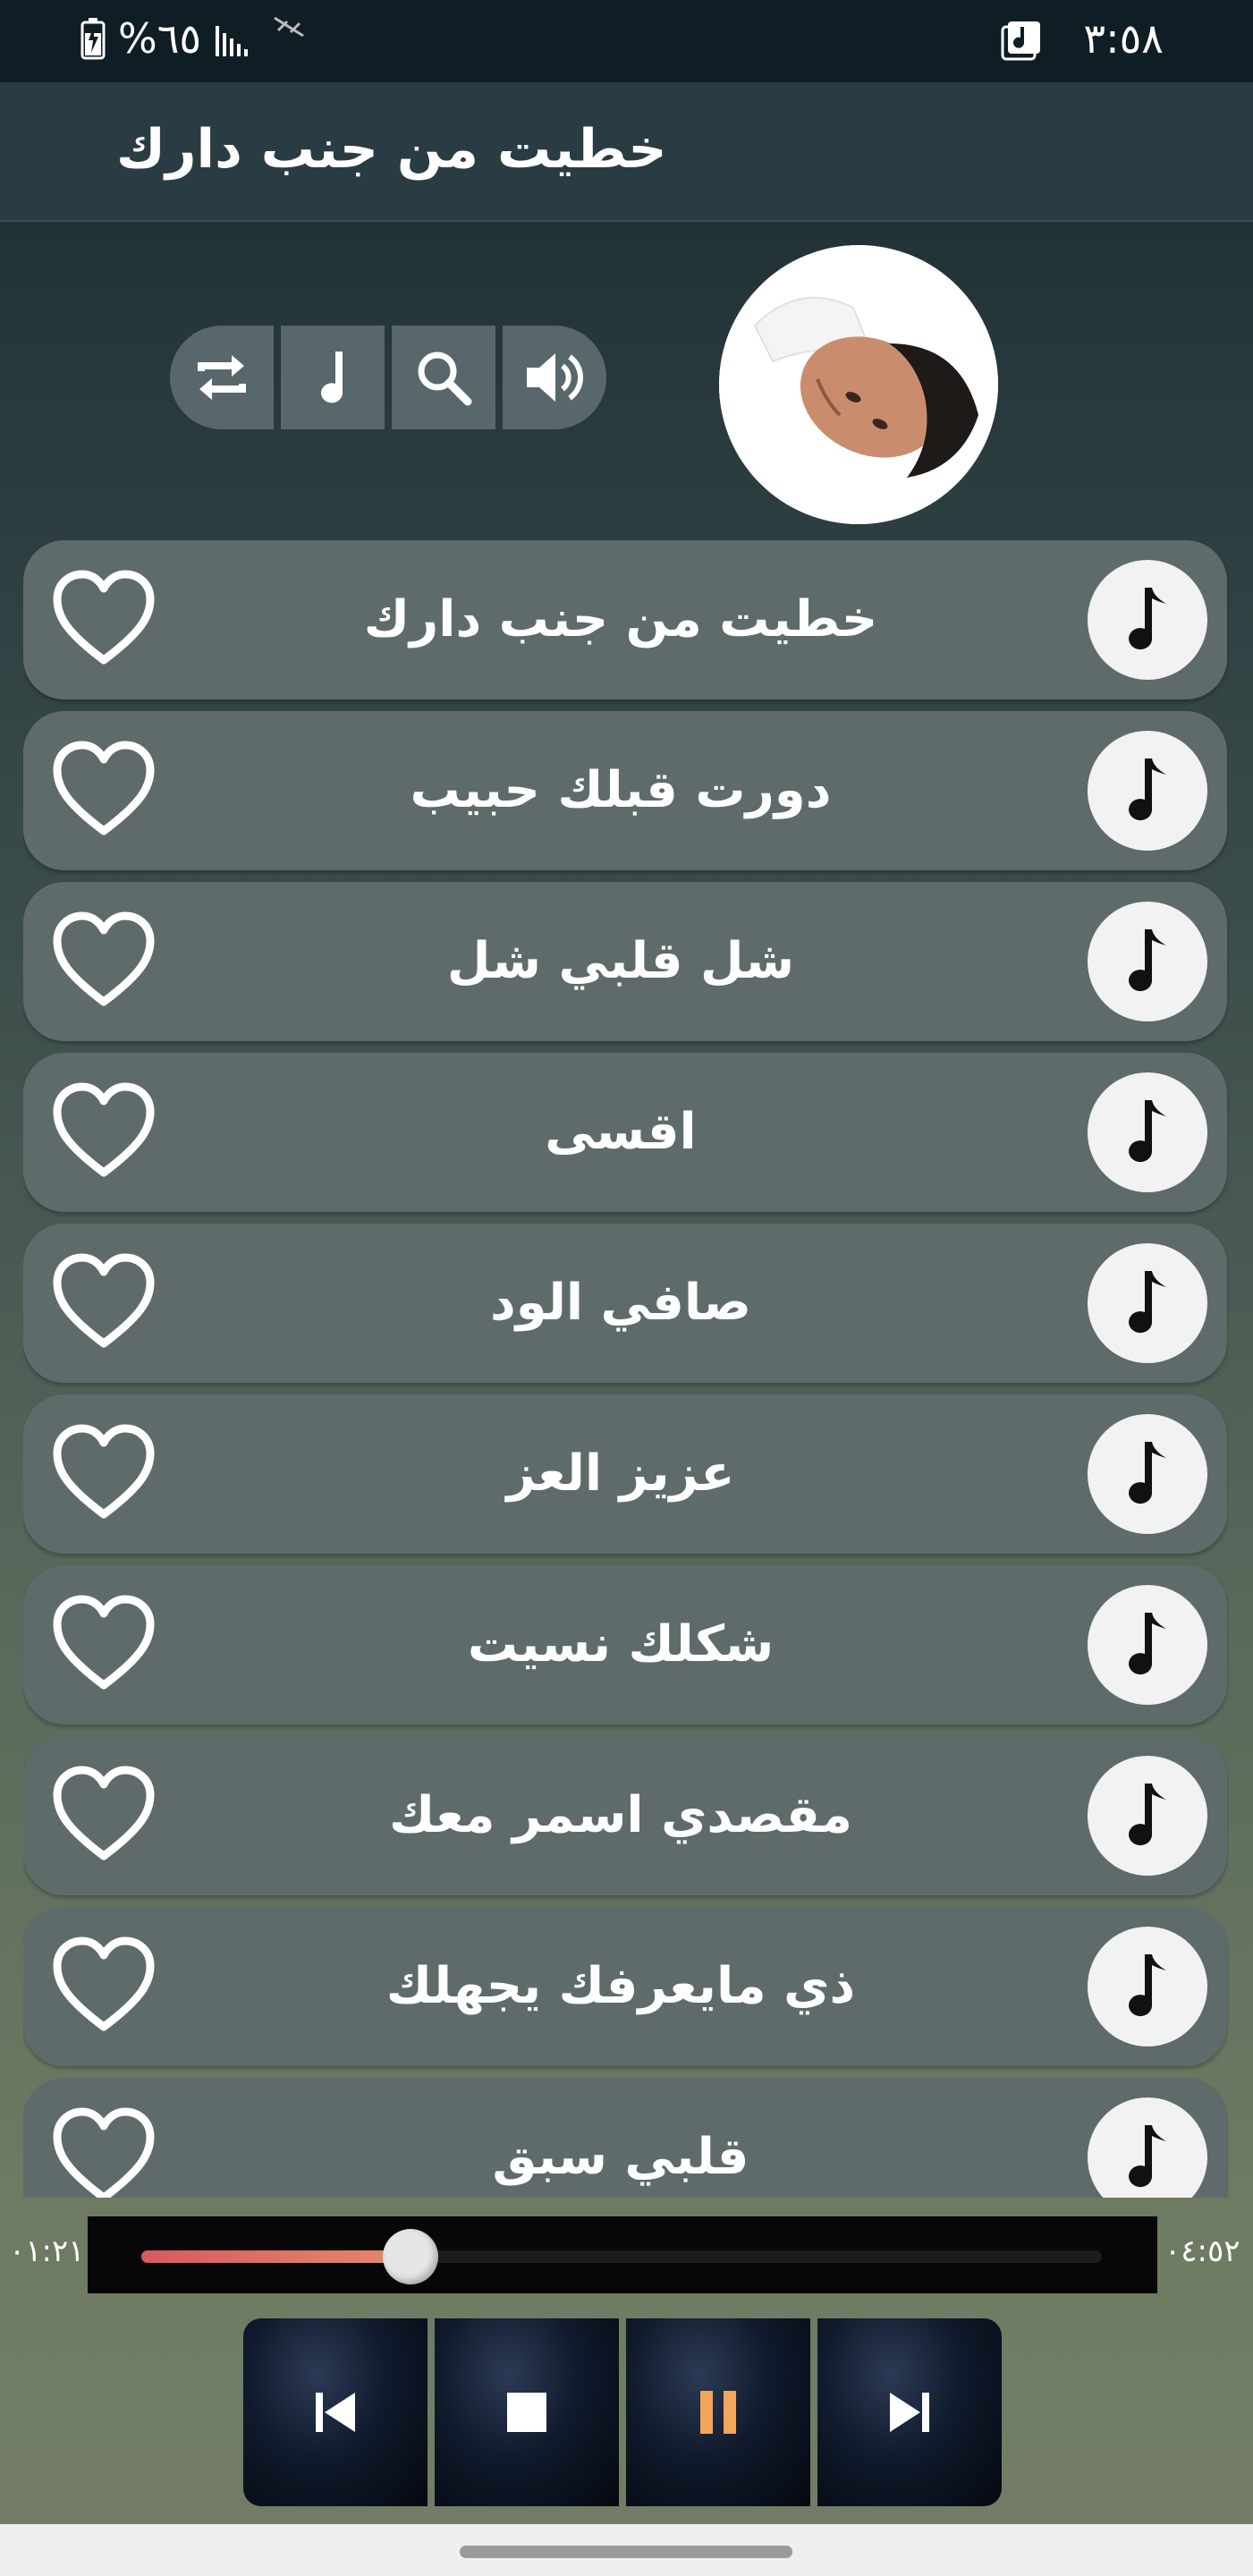 Image resolution: width=1253 pixels, height=2576 pixels. I want to click on player-controls, so click(622, 2412).